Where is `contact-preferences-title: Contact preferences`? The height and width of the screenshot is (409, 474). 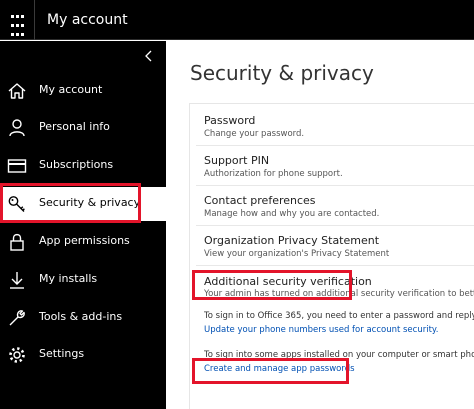
contact-preferences-title: Contact preferences is located at coordinates (260, 201).